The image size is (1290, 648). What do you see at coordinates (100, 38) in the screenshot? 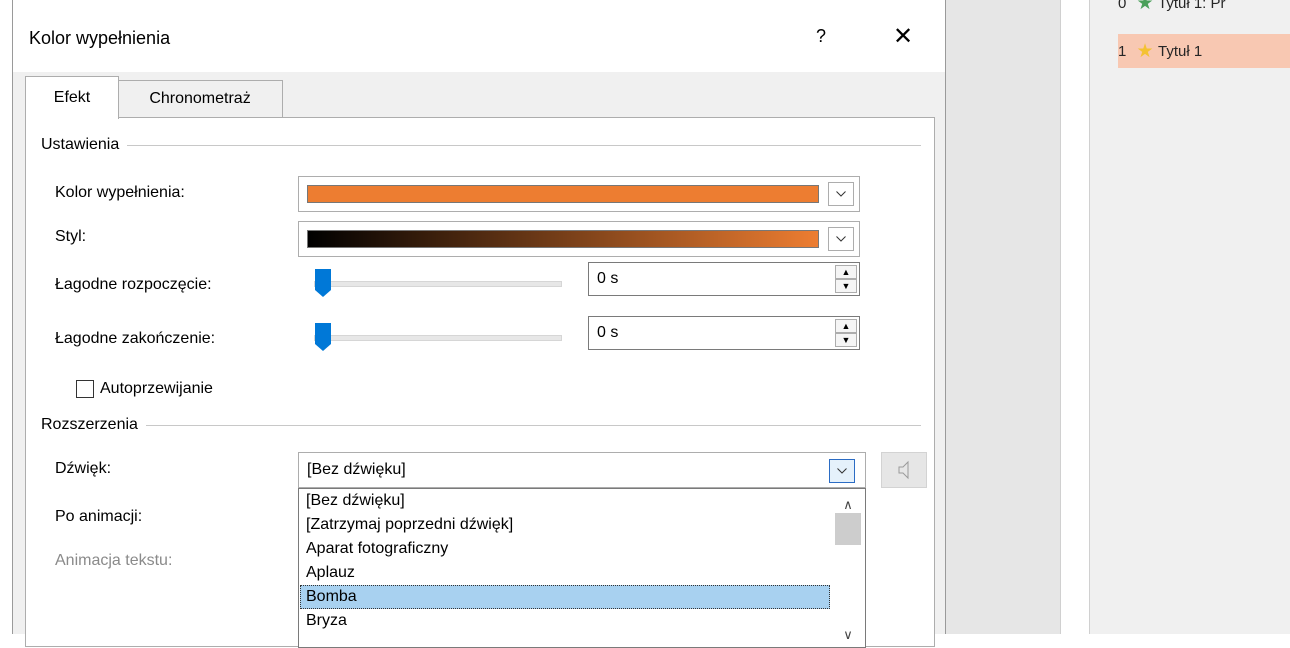
I see `dialog-title: Kolor wypełnienia` at bounding box center [100, 38].